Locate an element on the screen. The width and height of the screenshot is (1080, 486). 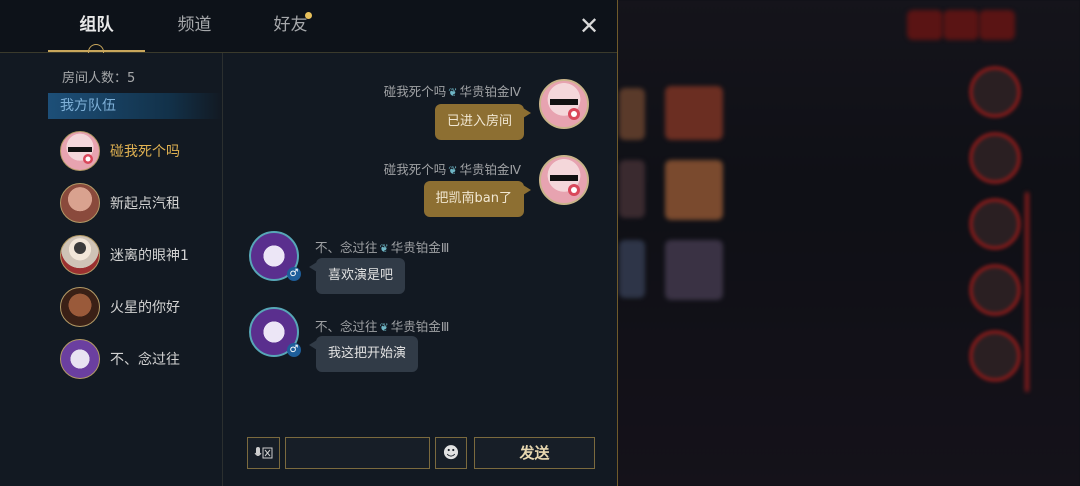
smiley-icon: ☻ is located at coordinates (451, 452).